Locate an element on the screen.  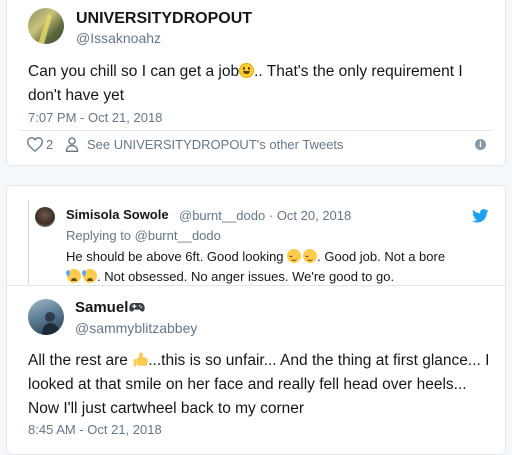
thumbs-up-emoji-icon is located at coordinates (140, 359).